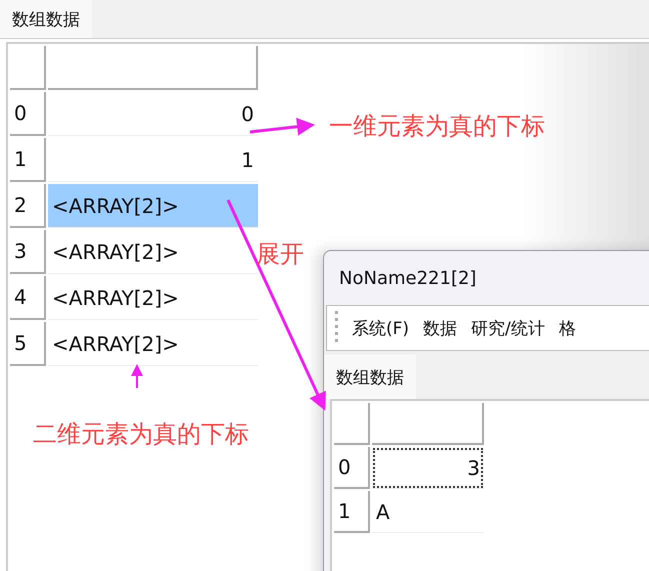 The width and height of the screenshot is (649, 571). I want to click on arrow, so click(137, 376).